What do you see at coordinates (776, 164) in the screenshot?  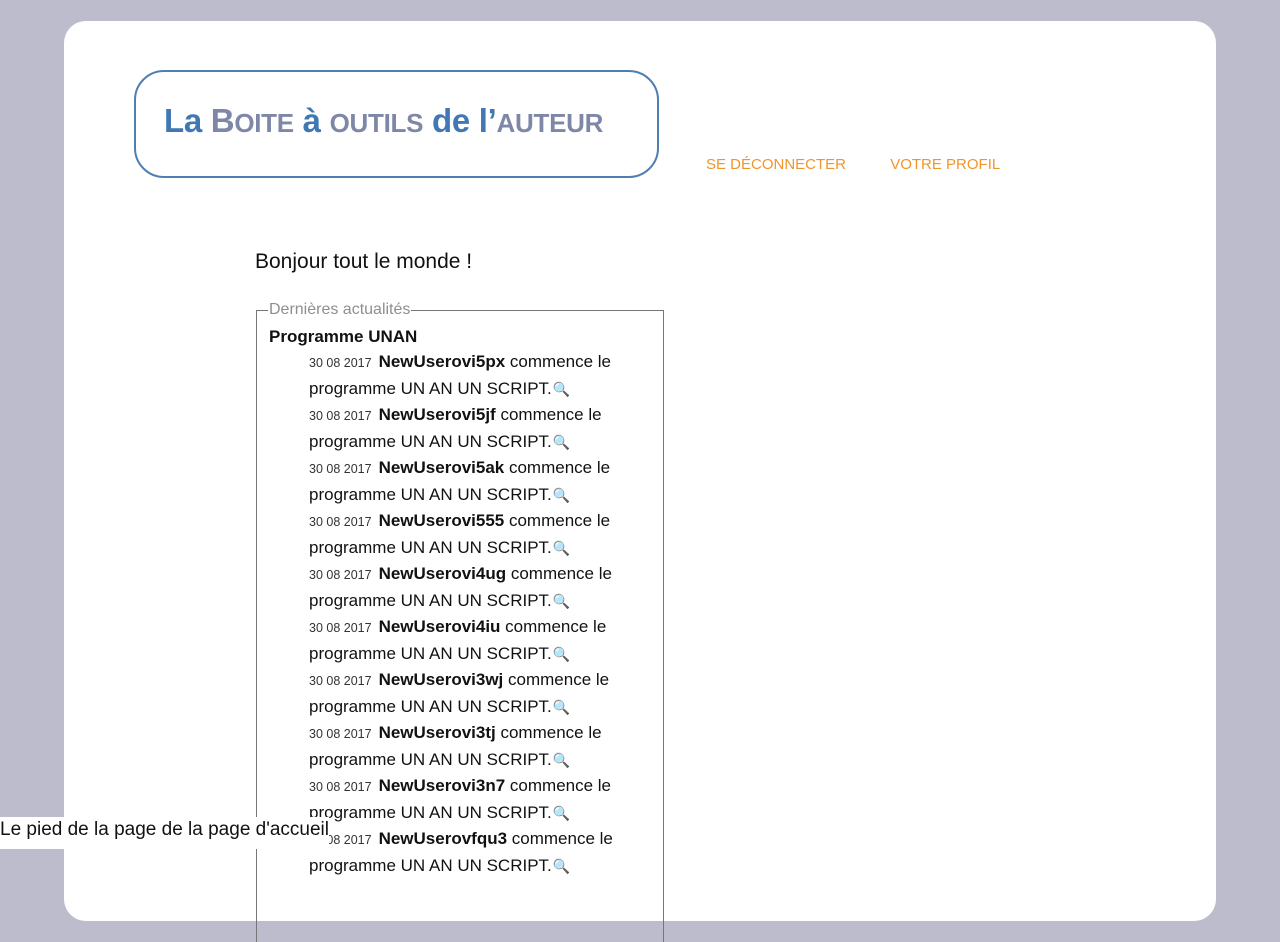 I see `logout-link: SE DÉCONNECTER` at bounding box center [776, 164].